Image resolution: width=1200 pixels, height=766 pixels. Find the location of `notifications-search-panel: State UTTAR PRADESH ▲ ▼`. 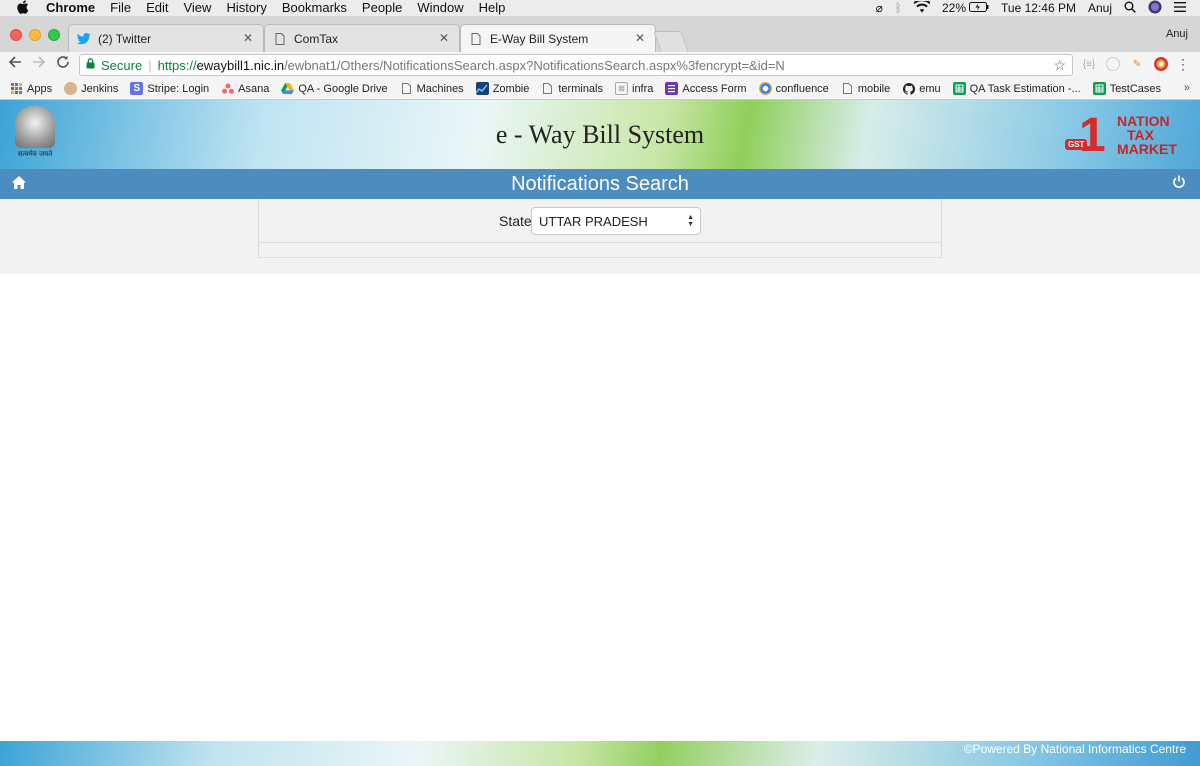

notifications-search-panel: State UTTAR PRADESH ▲ ▼ is located at coordinates (600, 228).